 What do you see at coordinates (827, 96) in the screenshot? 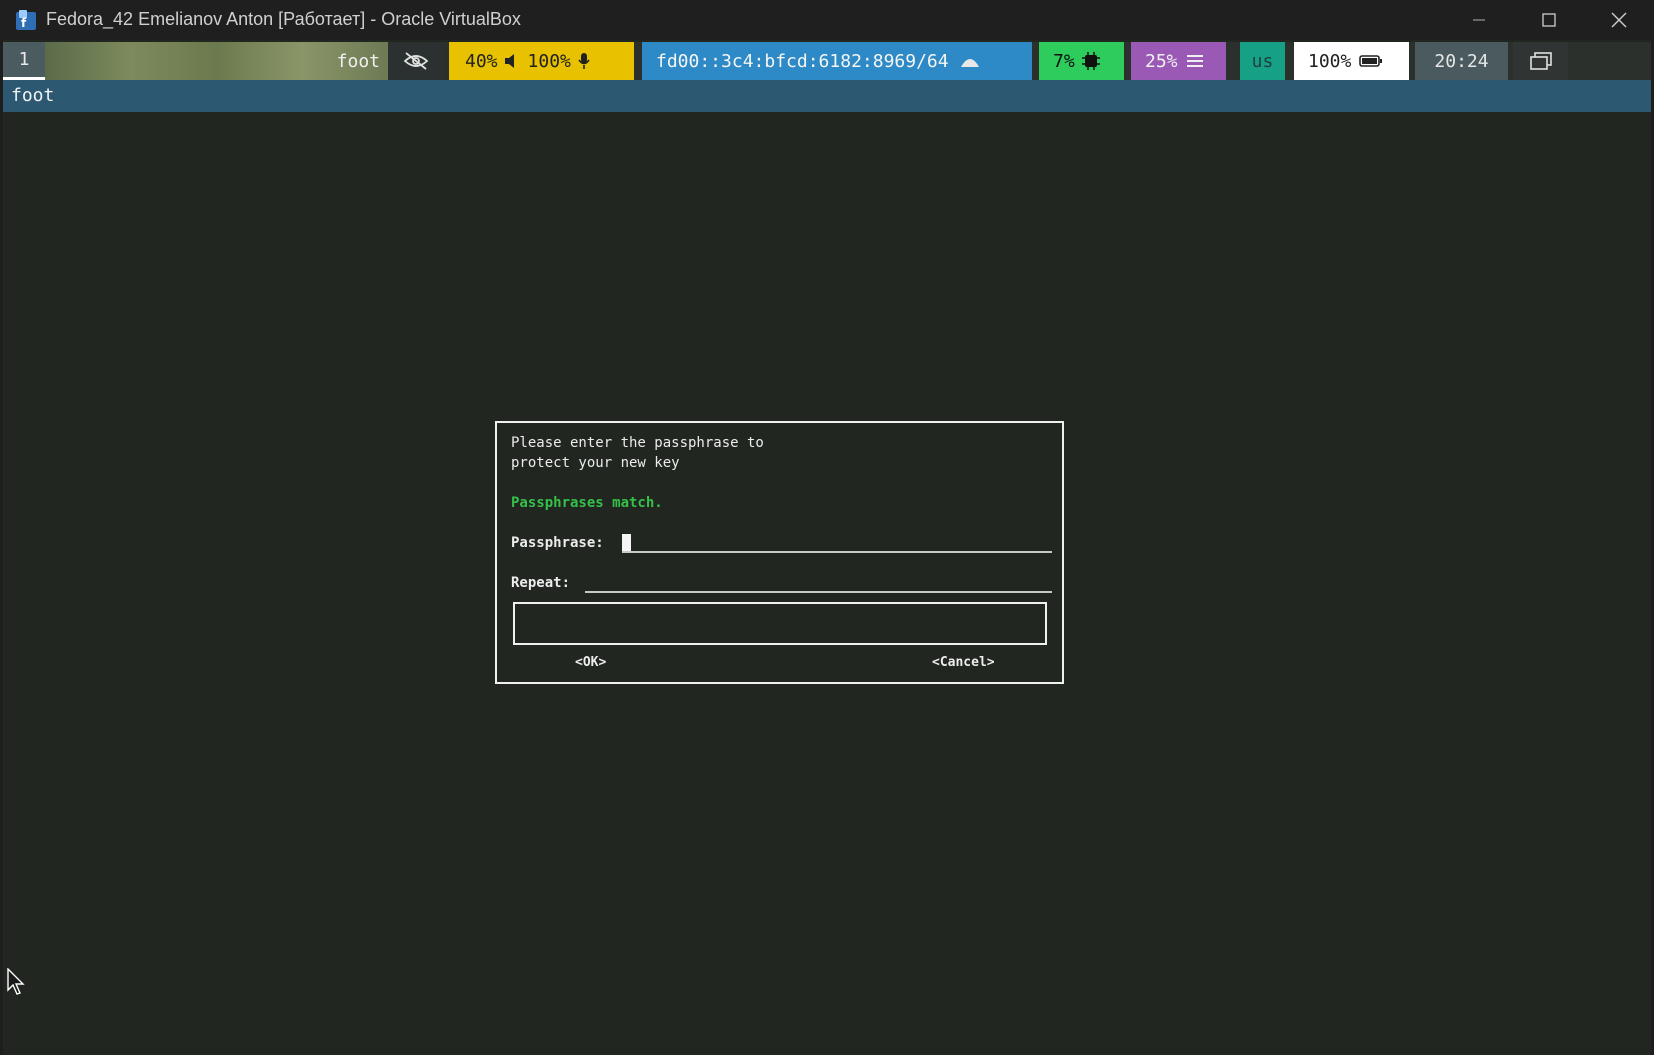
I see `window-title-bar: foot` at bounding box center [827, 96].